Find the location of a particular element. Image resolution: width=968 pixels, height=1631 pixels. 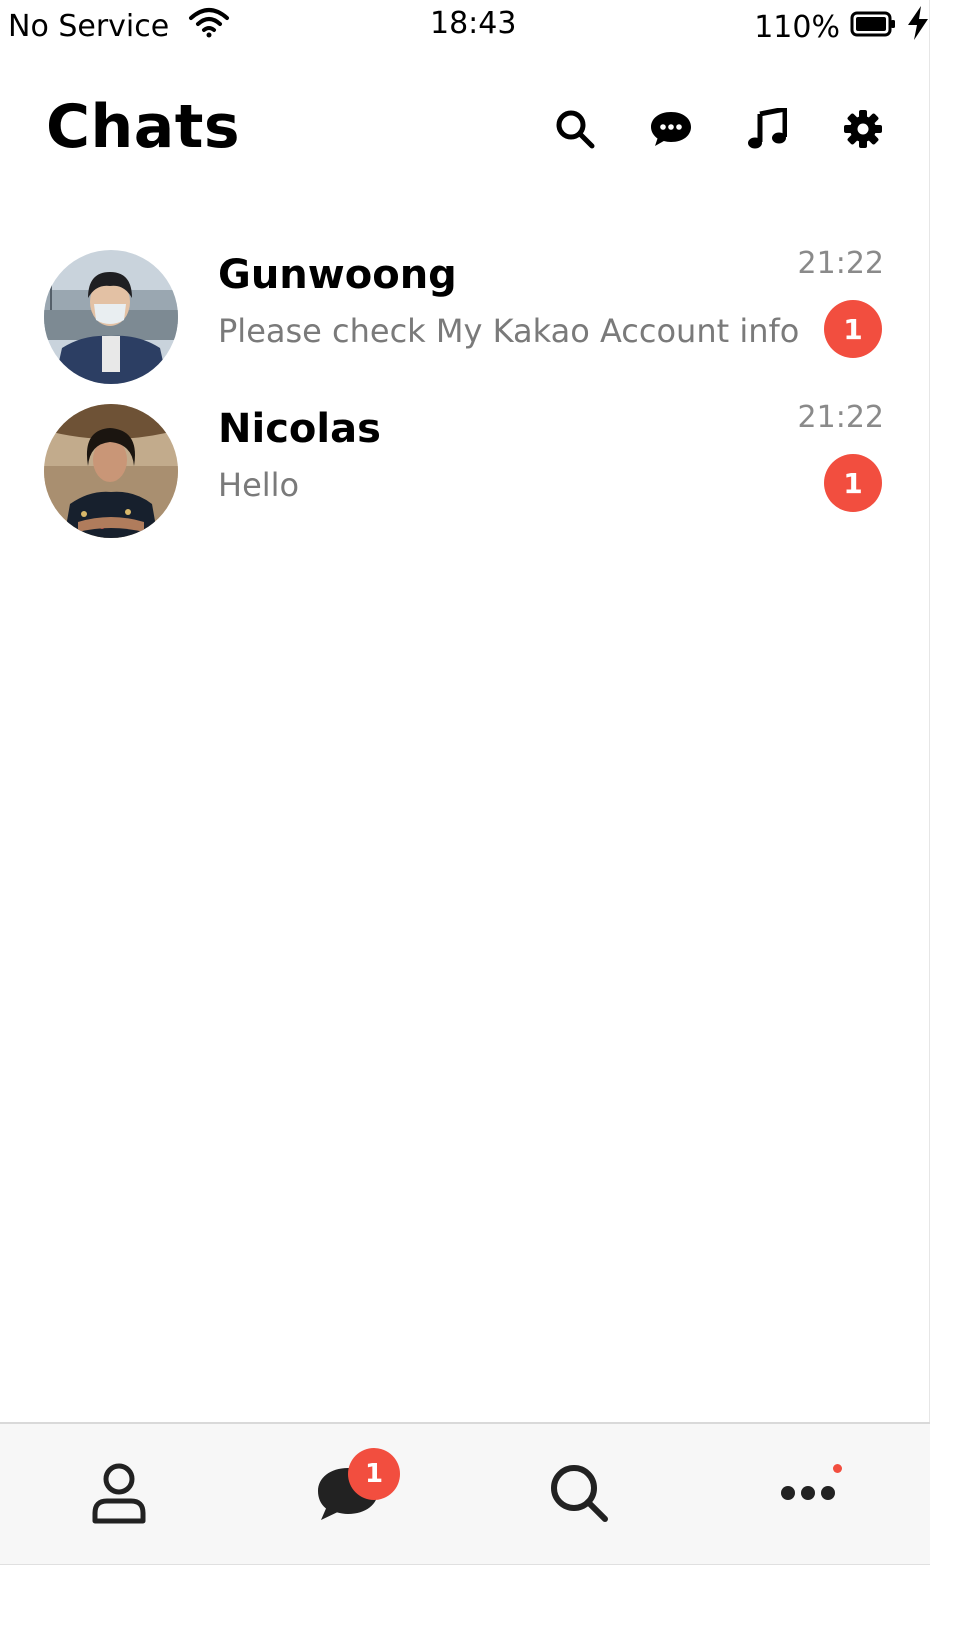

status-right: 110% is located at coordinates (842, 27).